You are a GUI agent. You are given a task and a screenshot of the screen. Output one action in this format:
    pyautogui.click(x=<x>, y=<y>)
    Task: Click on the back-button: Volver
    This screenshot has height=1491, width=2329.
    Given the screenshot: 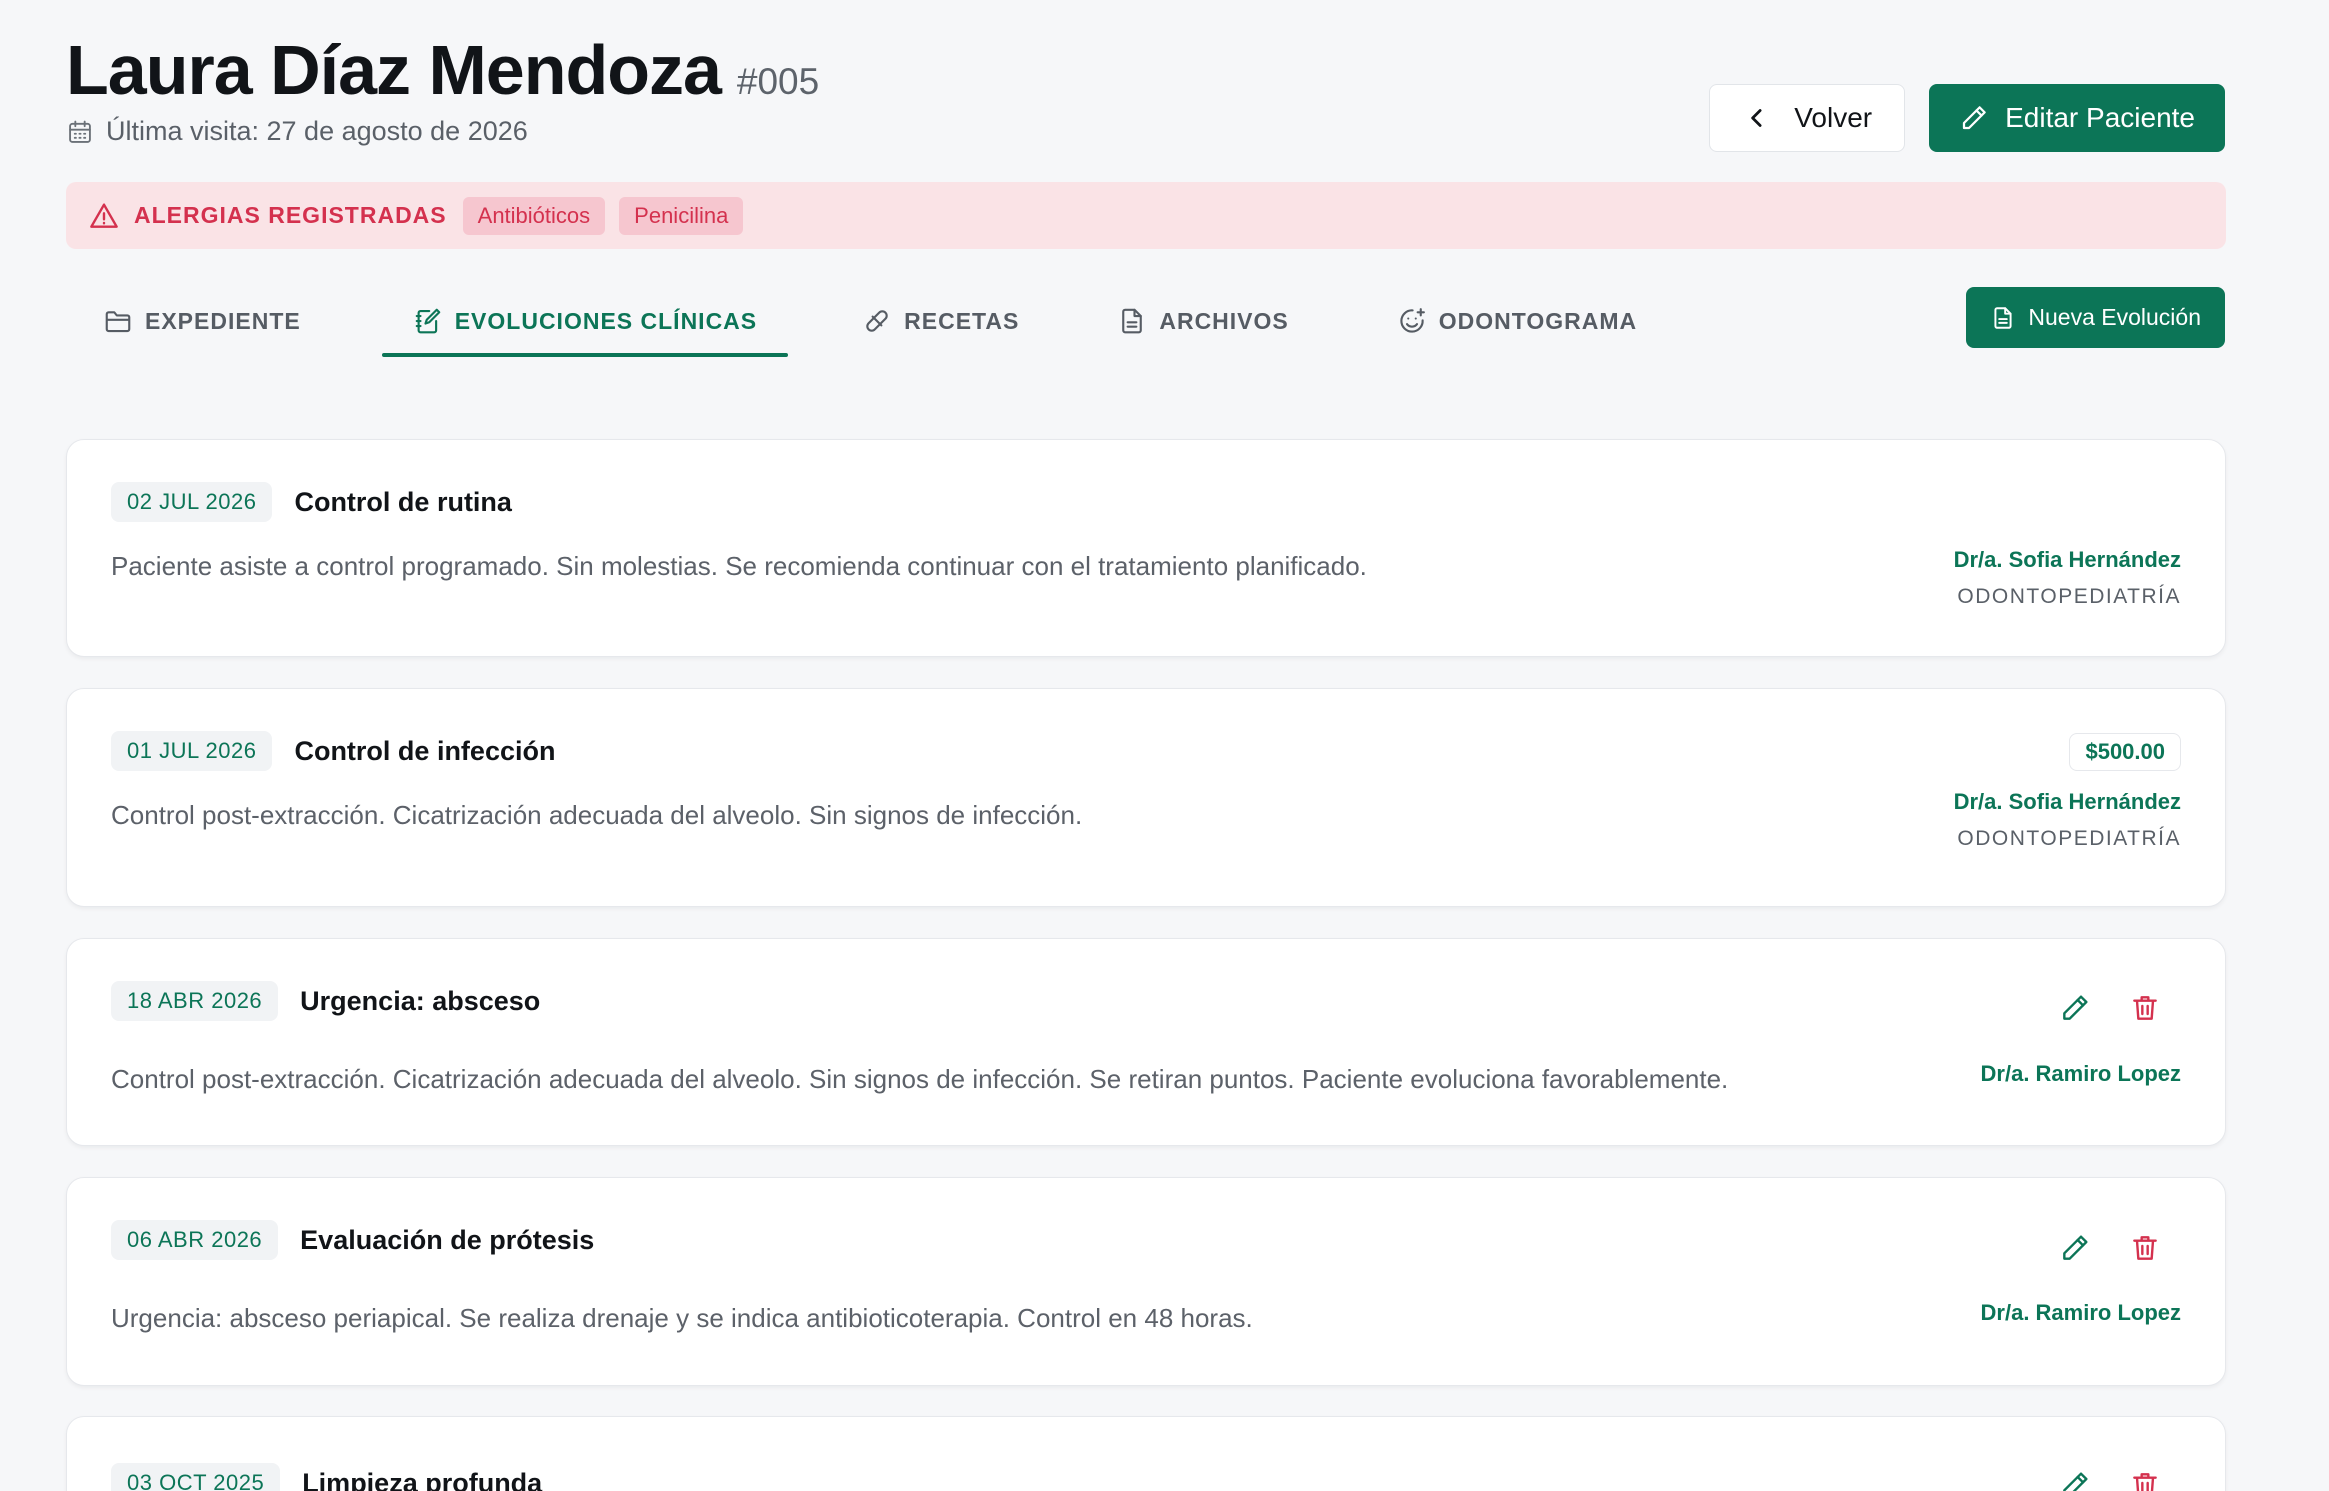 What is the action you would take?
    pyautogui.click(x=1807, y=118)
    